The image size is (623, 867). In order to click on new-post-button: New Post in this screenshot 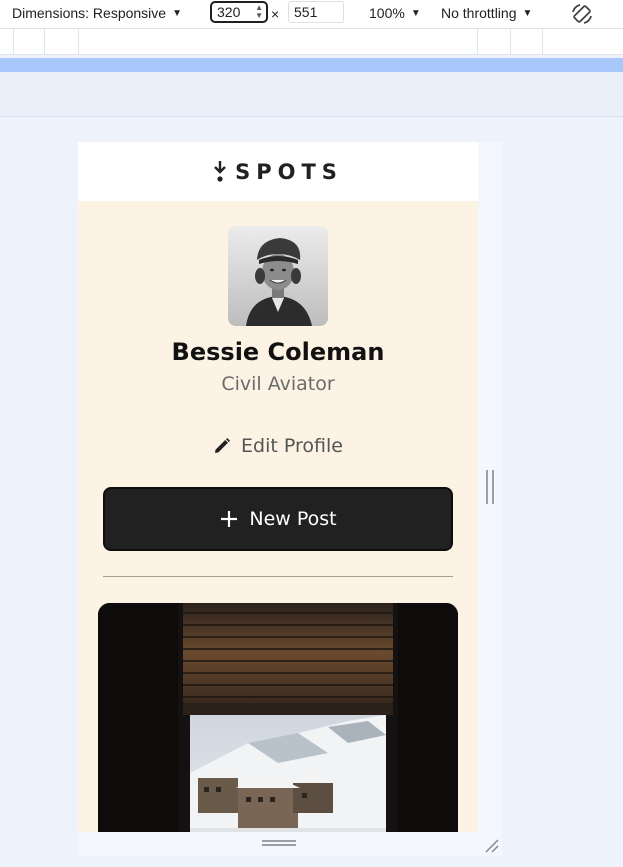, I will do `click(278, 519)`.